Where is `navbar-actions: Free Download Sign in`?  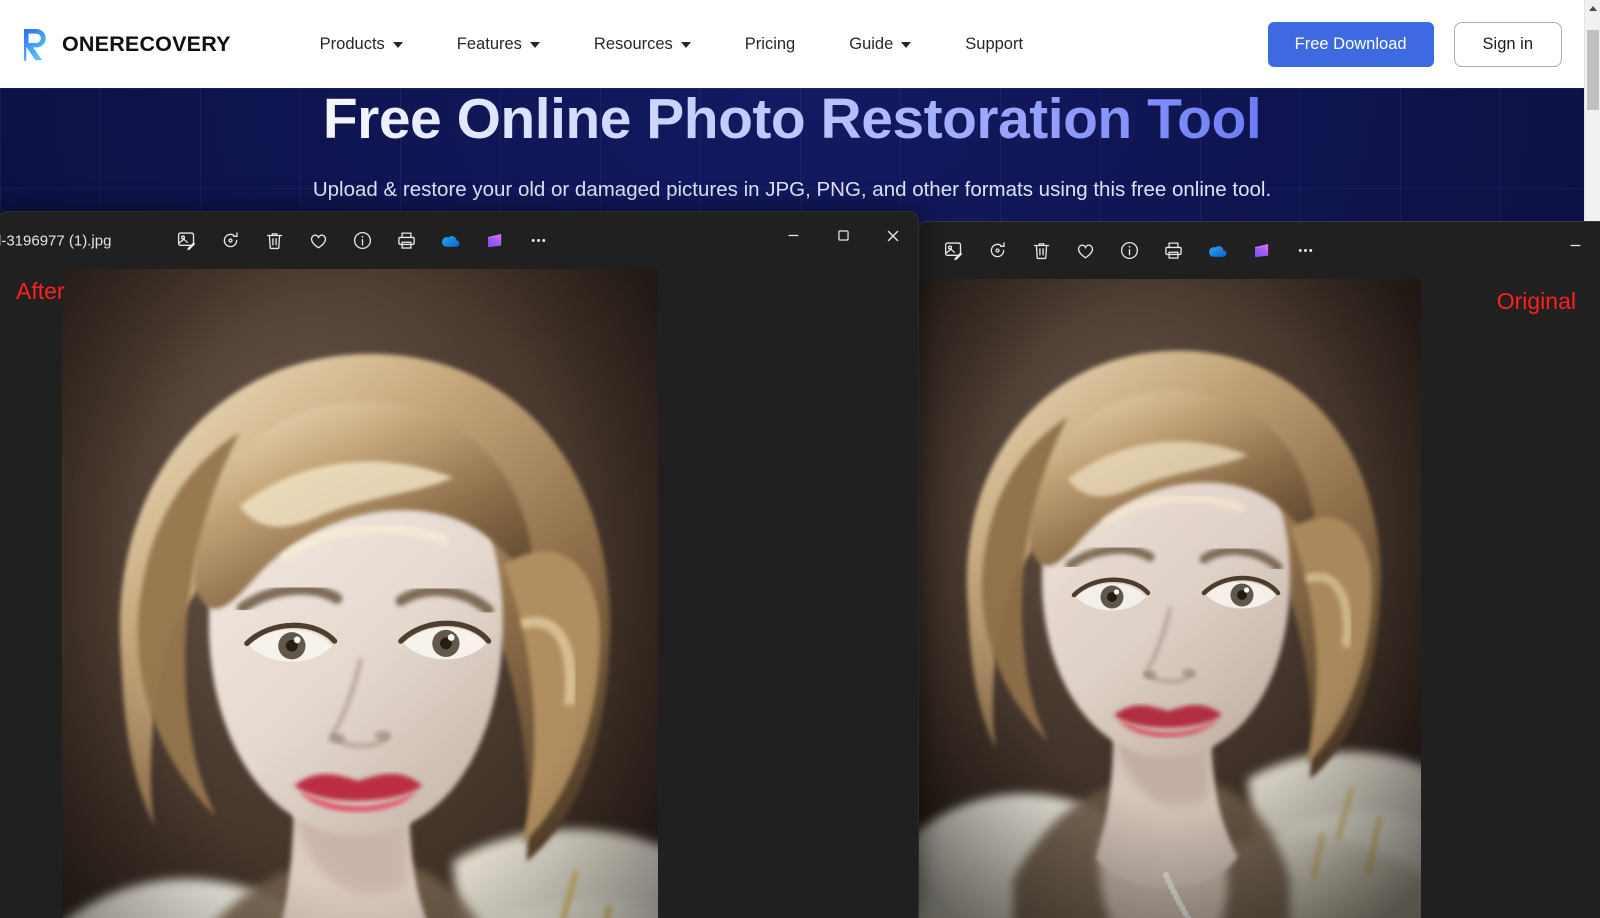 navbar-actions: Free Download Sign in is located at coordinates (1414, 44).